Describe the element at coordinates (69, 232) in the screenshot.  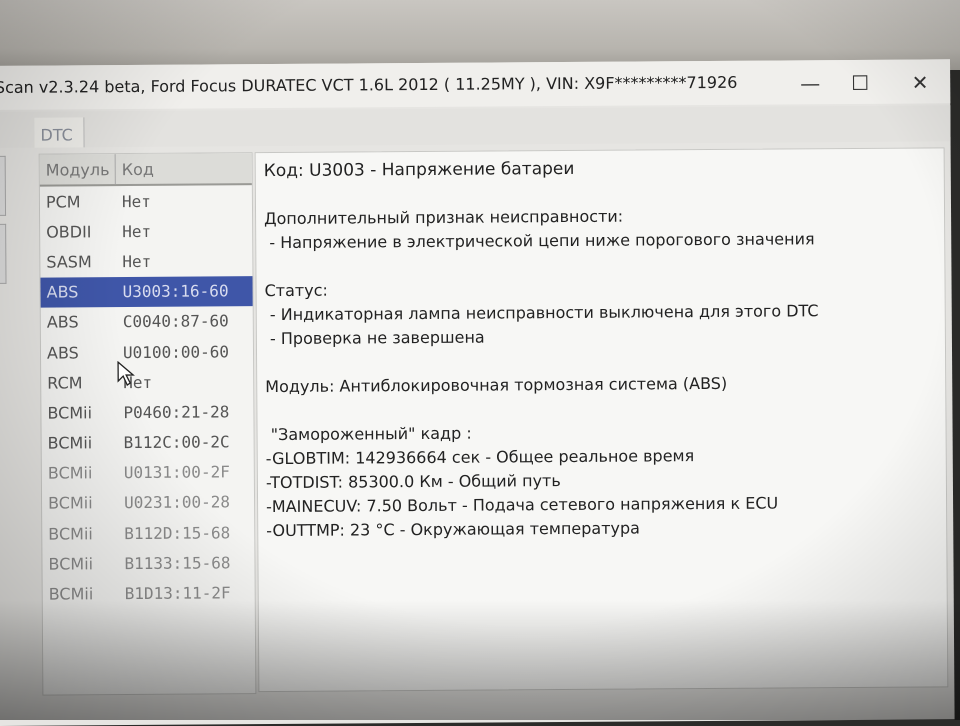
I see `row-module: OBDII` at that location.